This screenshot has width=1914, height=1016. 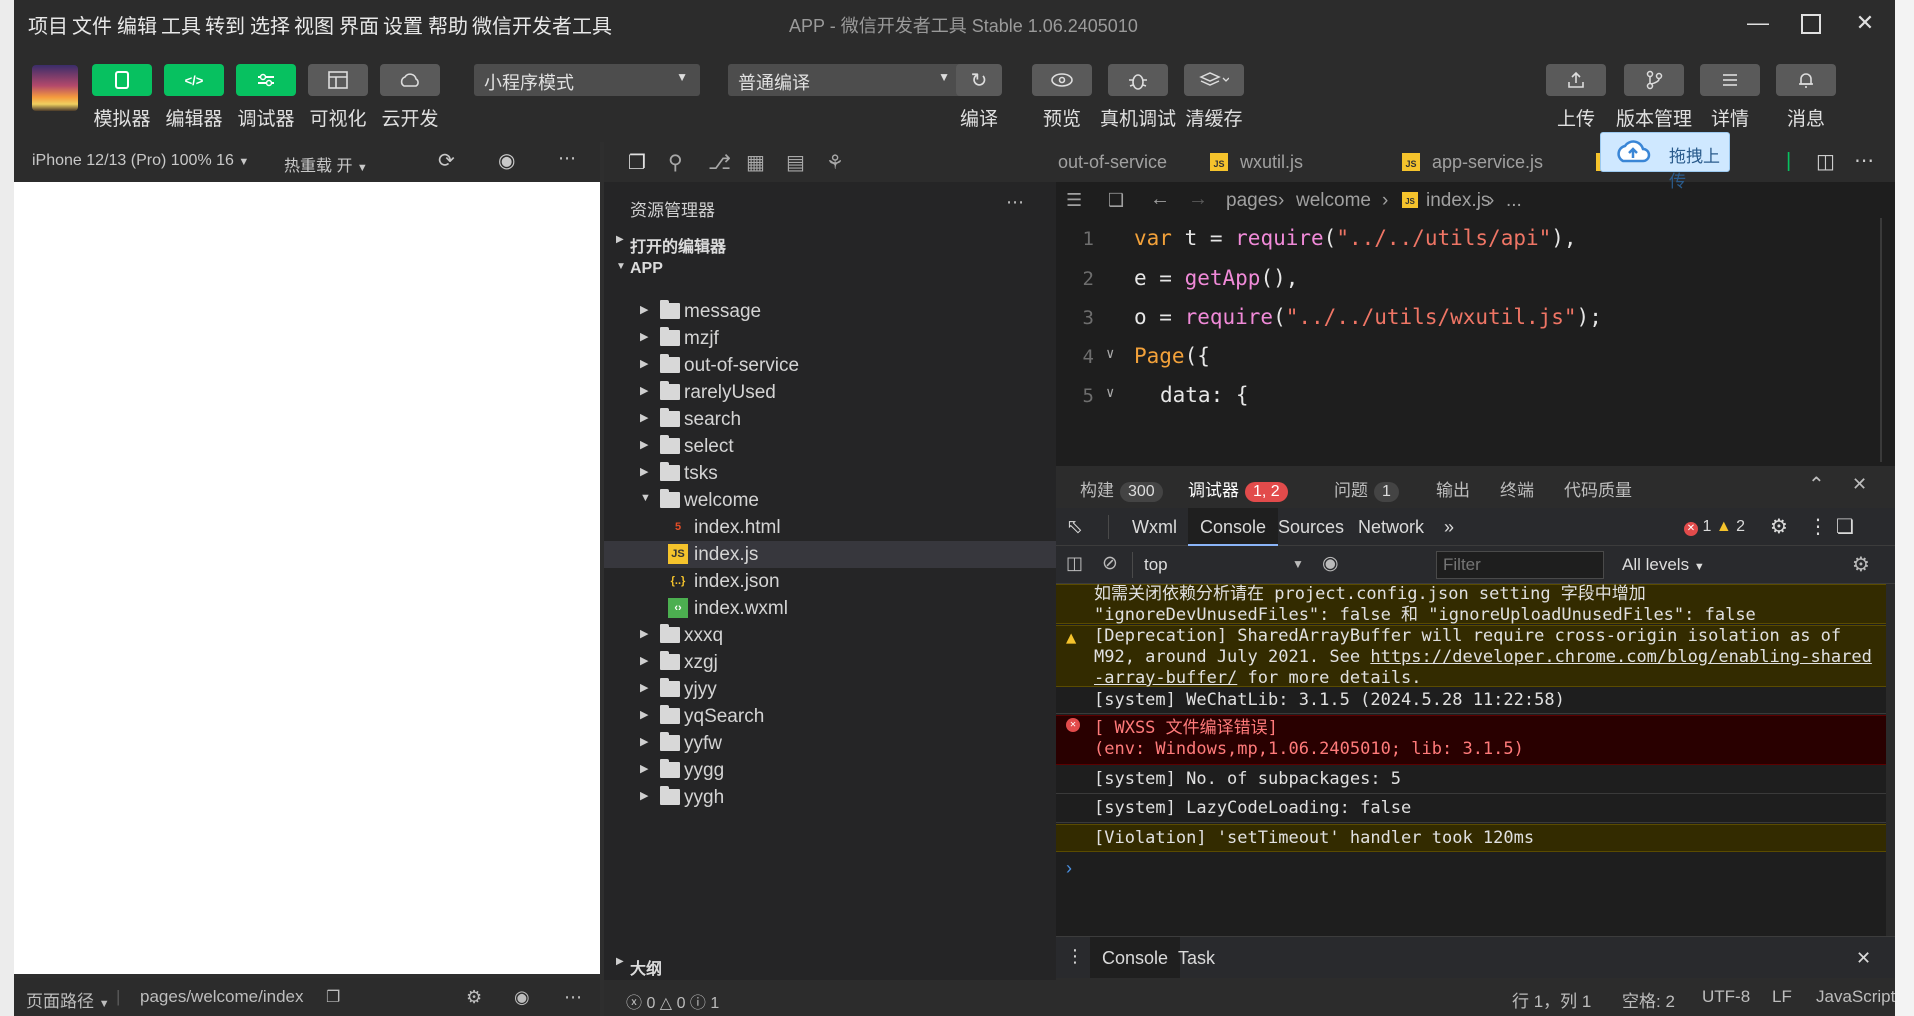 What do you see at coordinates (55, 88) in the screenshot?
I see `project-avatar` at bounding box center [55, 88].